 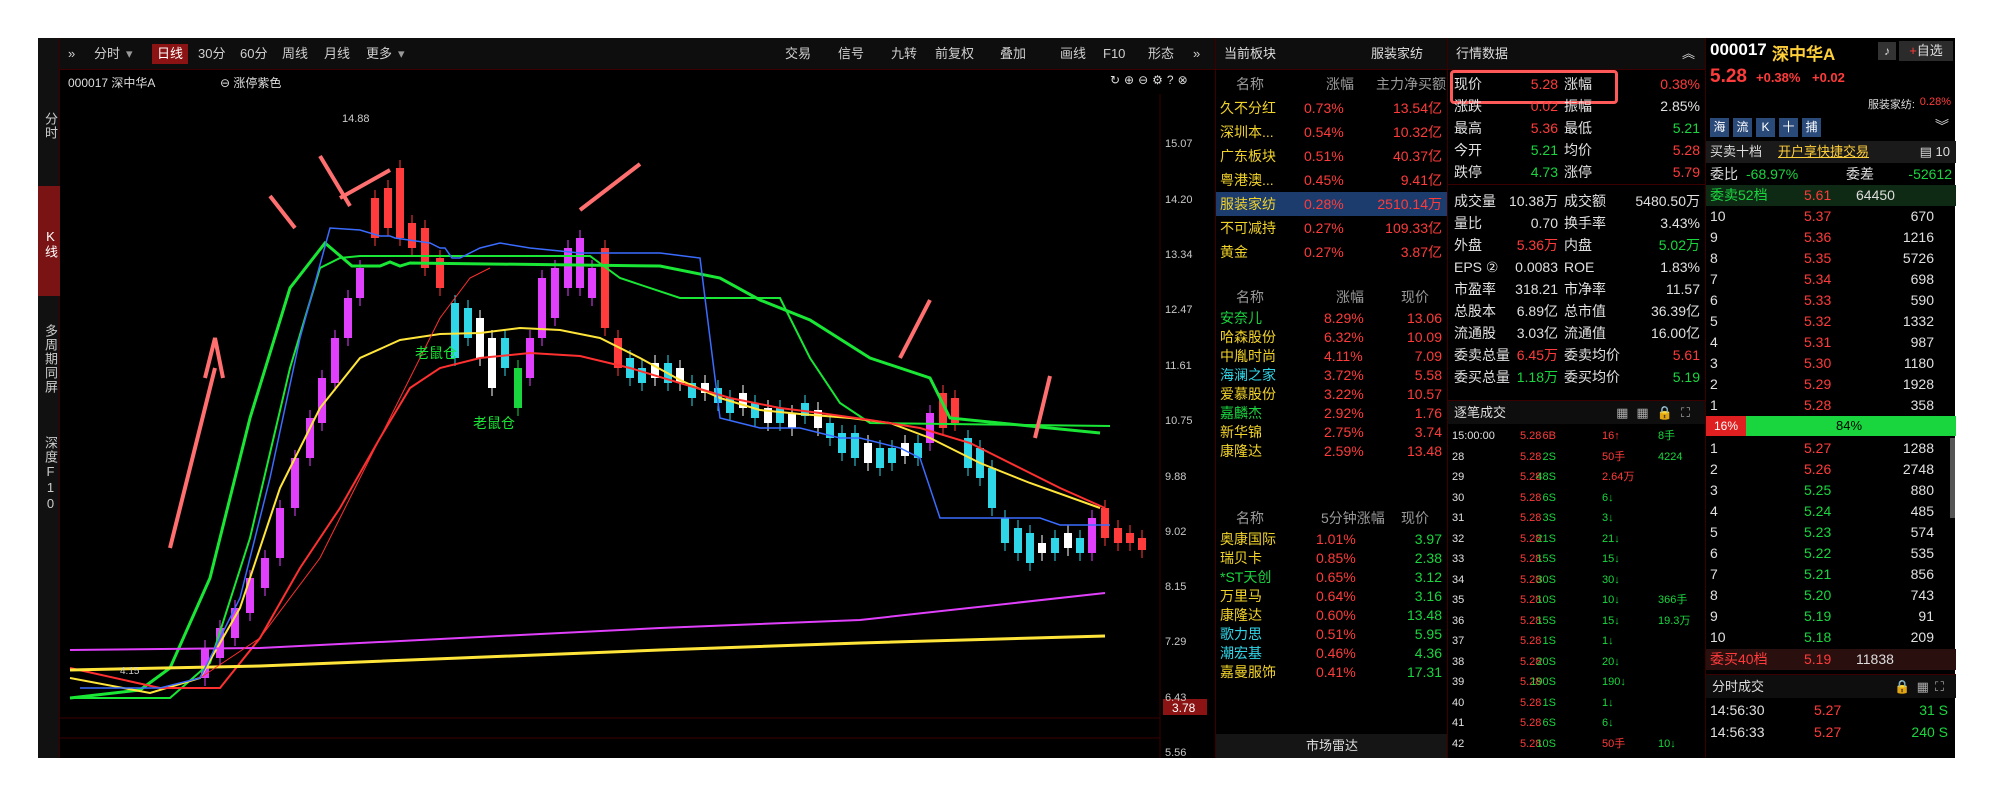 What do you see at coordinates (1922, 574) in the screenshot?
I see `level-vol: 856` at bounding box center [1922, 574].